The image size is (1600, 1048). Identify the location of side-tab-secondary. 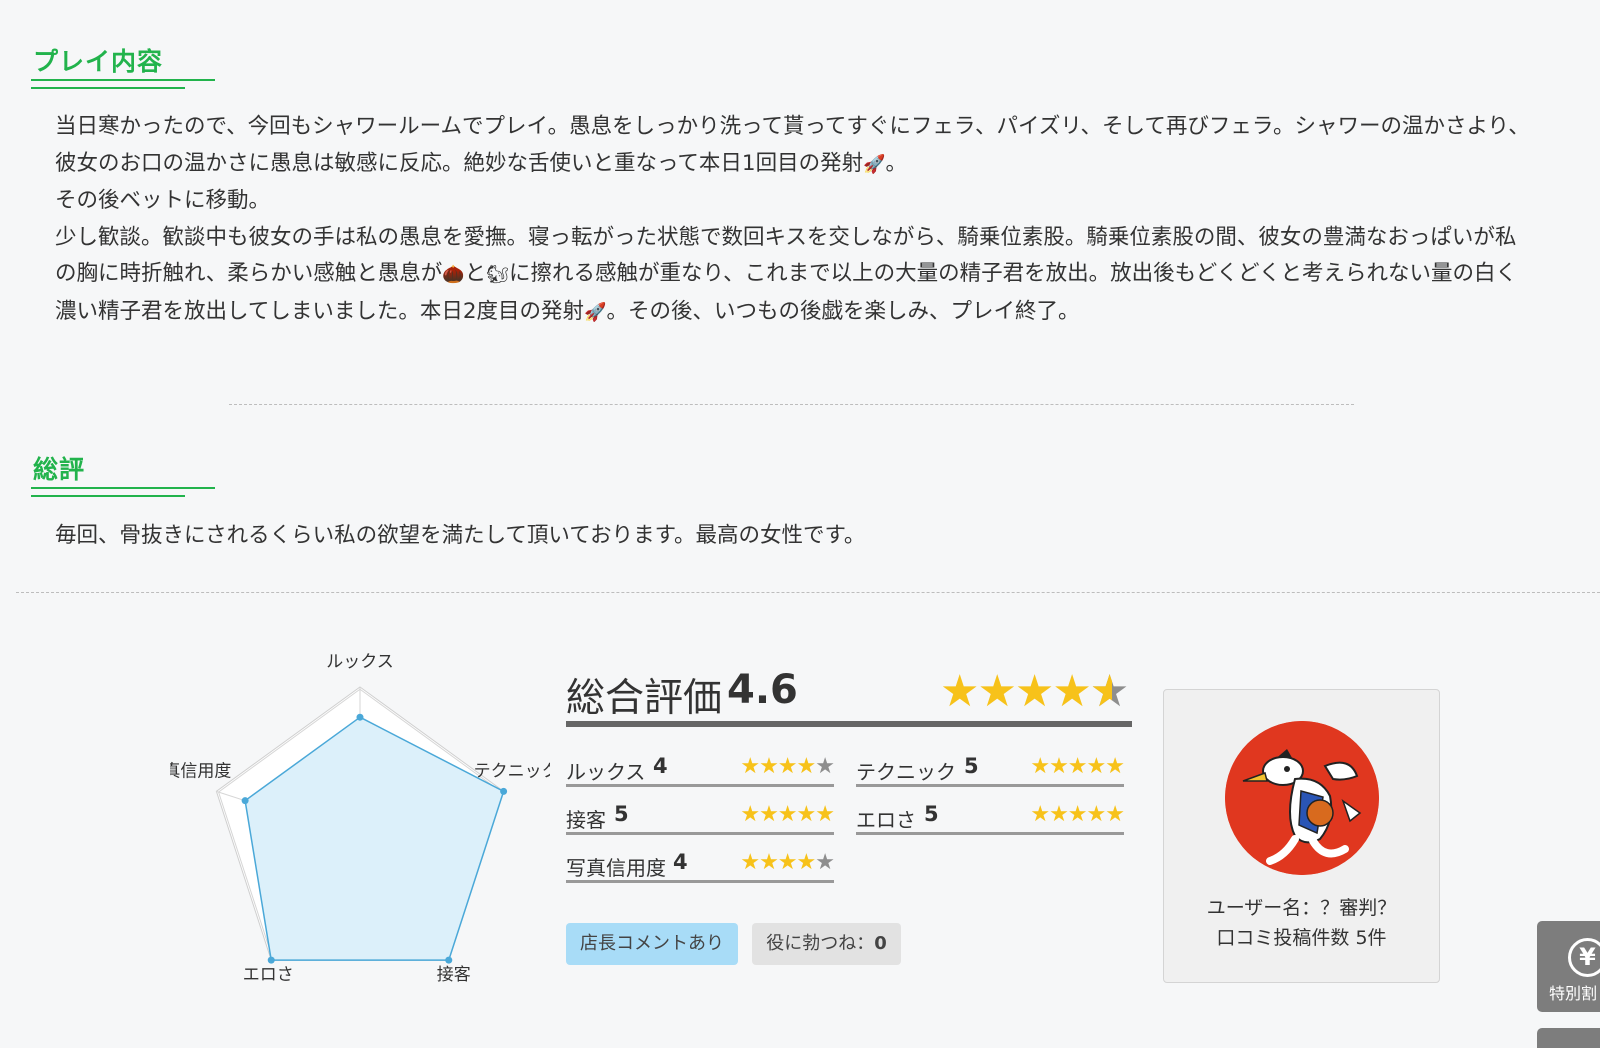
(1568, 1038).